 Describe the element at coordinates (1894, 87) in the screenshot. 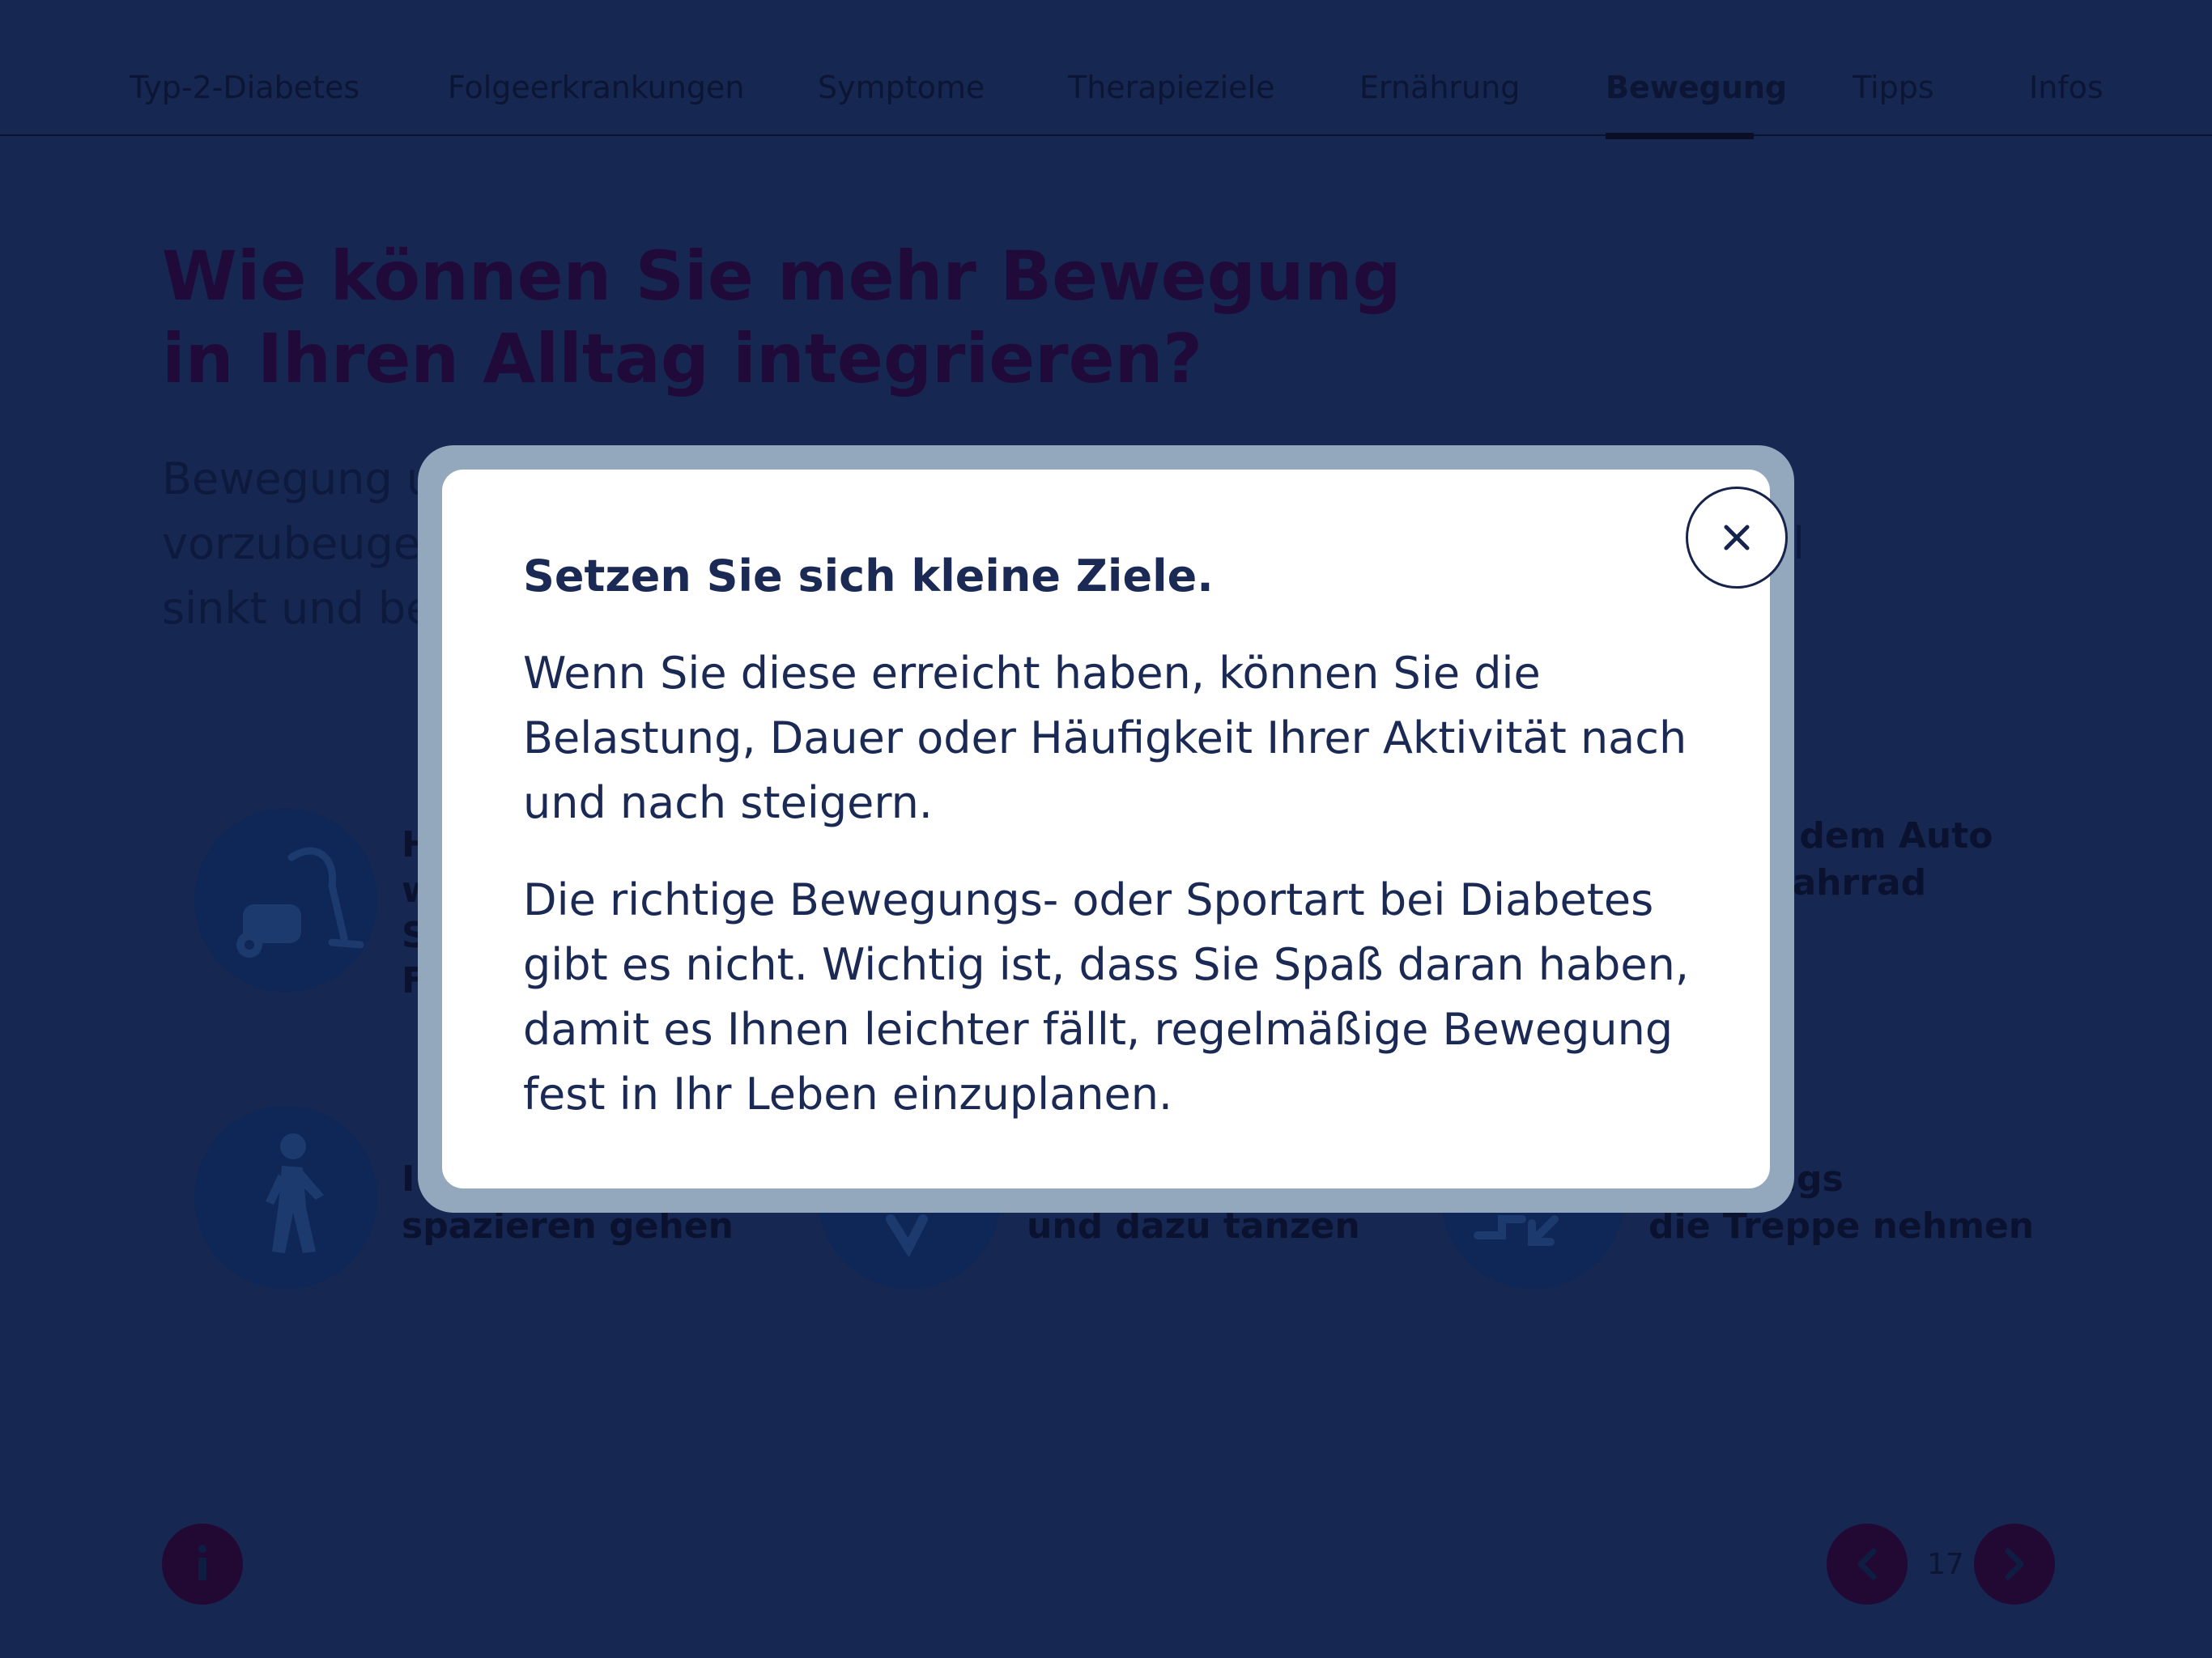

I see `nav-item-tipps: Tipps` at that location.